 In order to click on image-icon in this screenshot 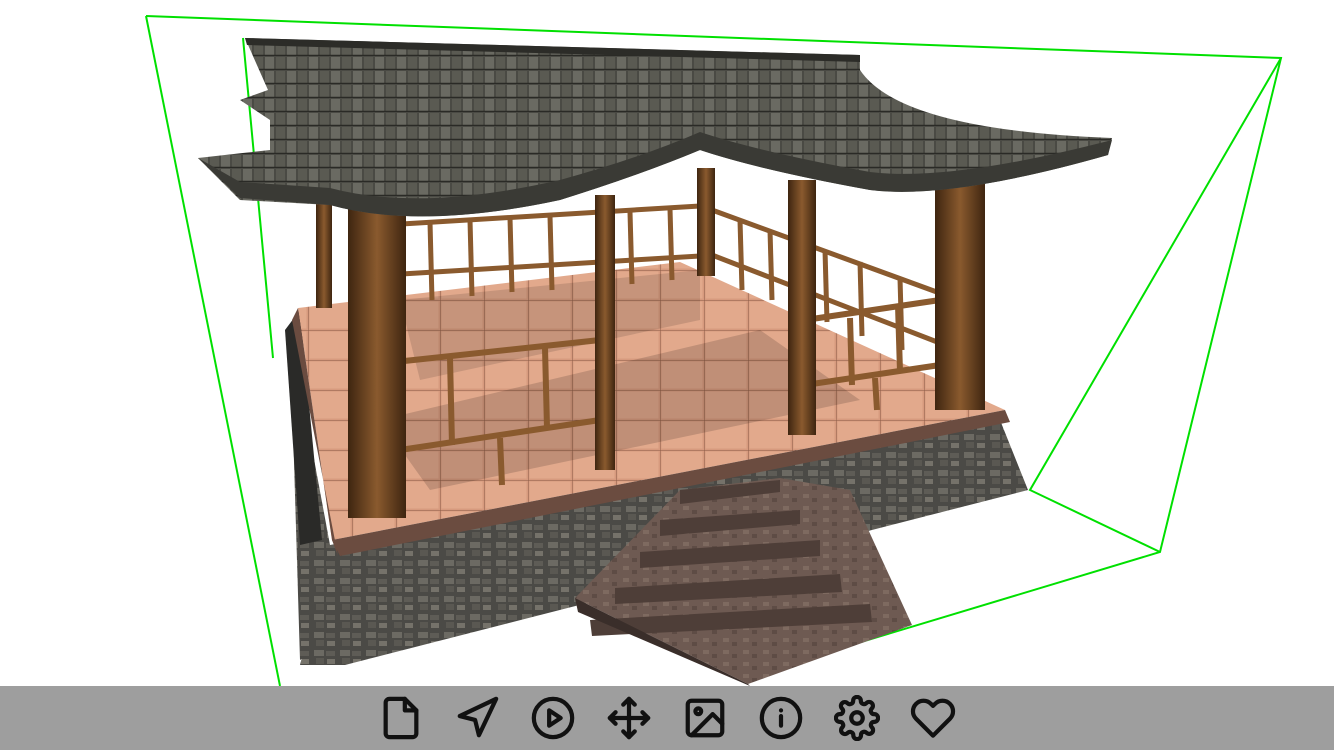, I will do `click(705, 718)`.